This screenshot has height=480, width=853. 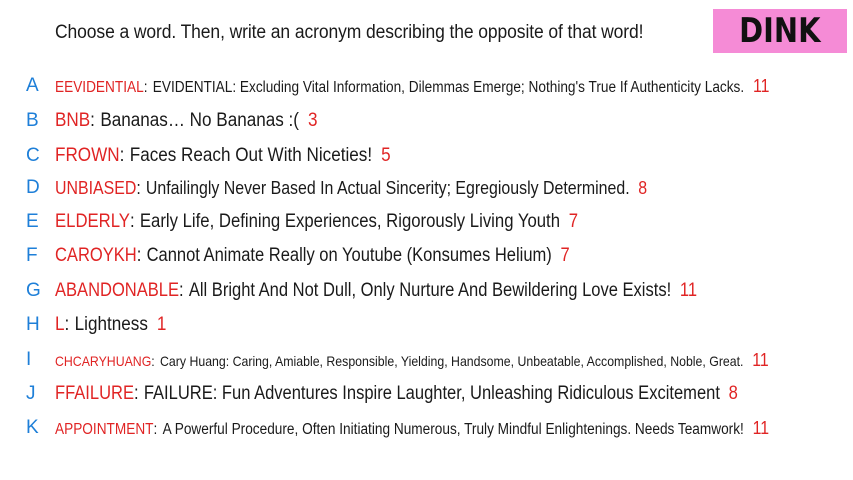 I want to click on entry-word: BNB, so click(x=73, y=120).